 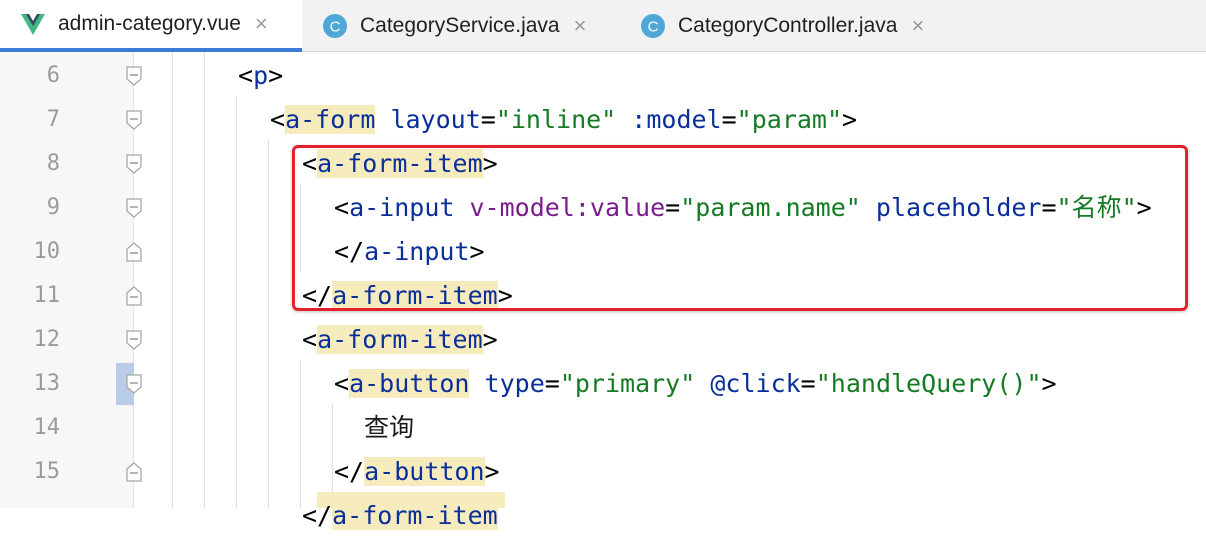 What do you see at coordinates (556, 119) in the screenshot?
I see `code-token: "inline"` at bounding box center [556, 119].